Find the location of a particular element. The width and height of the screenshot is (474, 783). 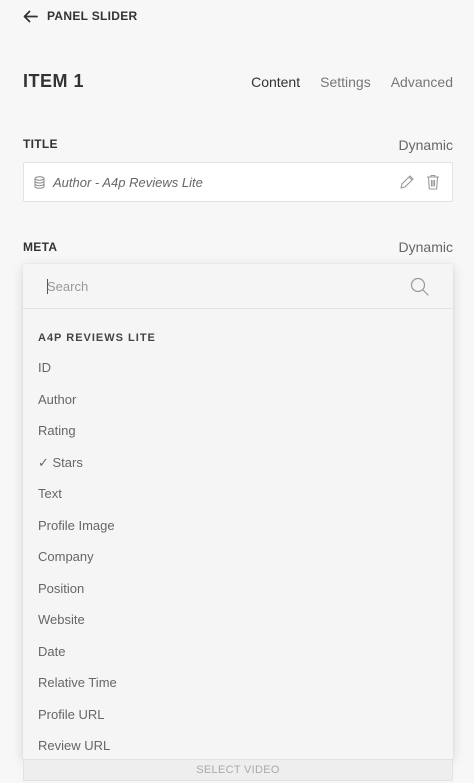

search-row is located at coordinates (238, 286).